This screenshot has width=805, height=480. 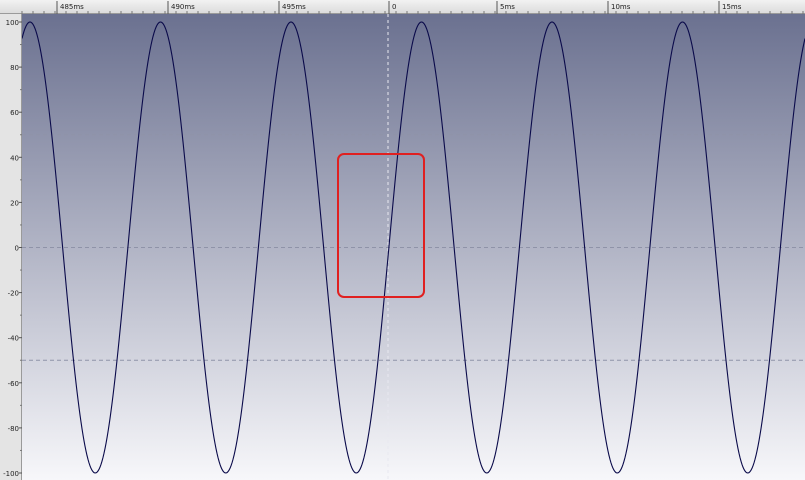 I want to click on time-tick-label: 15ms, so click(x=732, y=7).